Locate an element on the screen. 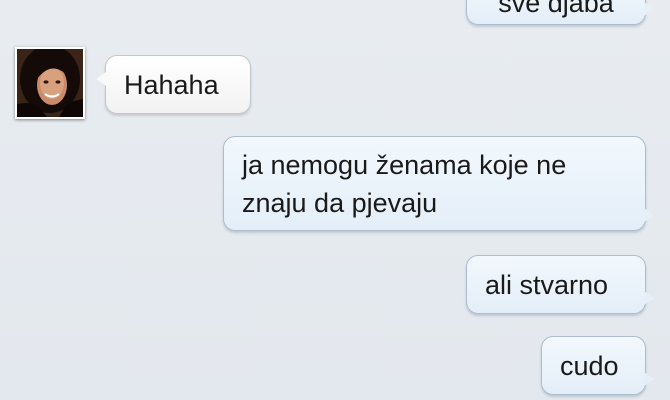 This screenshot has height=400, width=670. outgoing-message-bubble: cudo is located at coordinates (597, 365).